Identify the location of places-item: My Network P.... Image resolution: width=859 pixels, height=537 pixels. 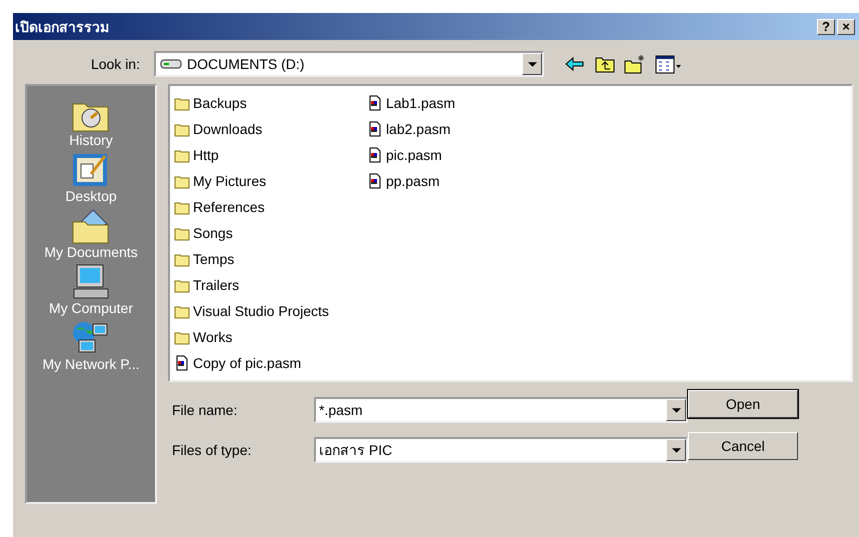
(91, 346).